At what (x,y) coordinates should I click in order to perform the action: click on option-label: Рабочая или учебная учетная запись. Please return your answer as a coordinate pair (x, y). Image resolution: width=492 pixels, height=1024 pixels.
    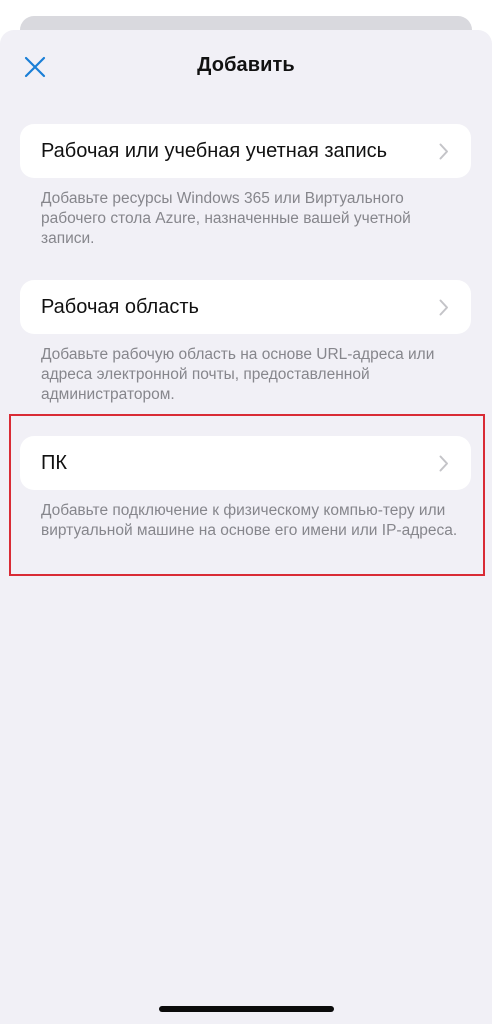
    Looking at the image, I should click on (214, 150).